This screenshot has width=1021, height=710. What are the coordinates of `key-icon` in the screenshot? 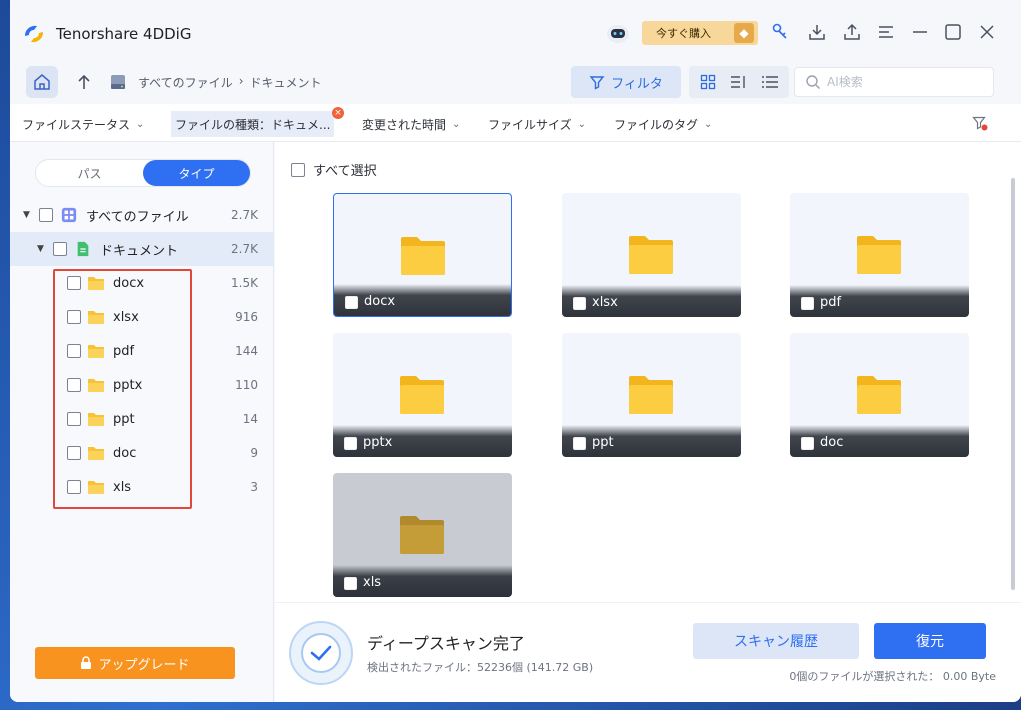 It's located at (780, 32).